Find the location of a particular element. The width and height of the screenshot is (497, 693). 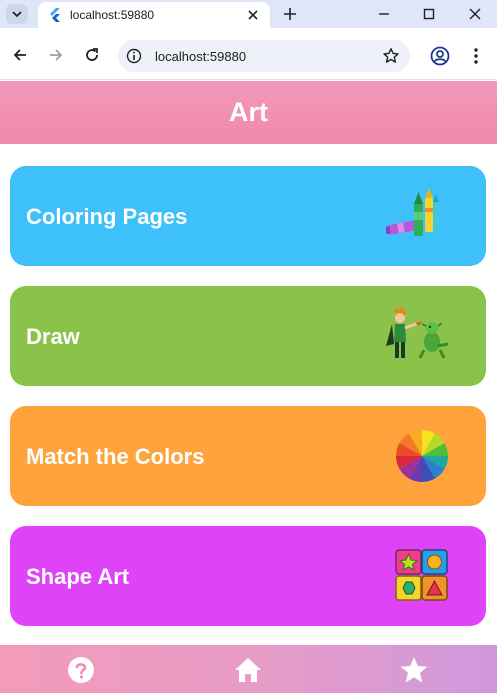

star-icon is located at coordinates (414, 670).